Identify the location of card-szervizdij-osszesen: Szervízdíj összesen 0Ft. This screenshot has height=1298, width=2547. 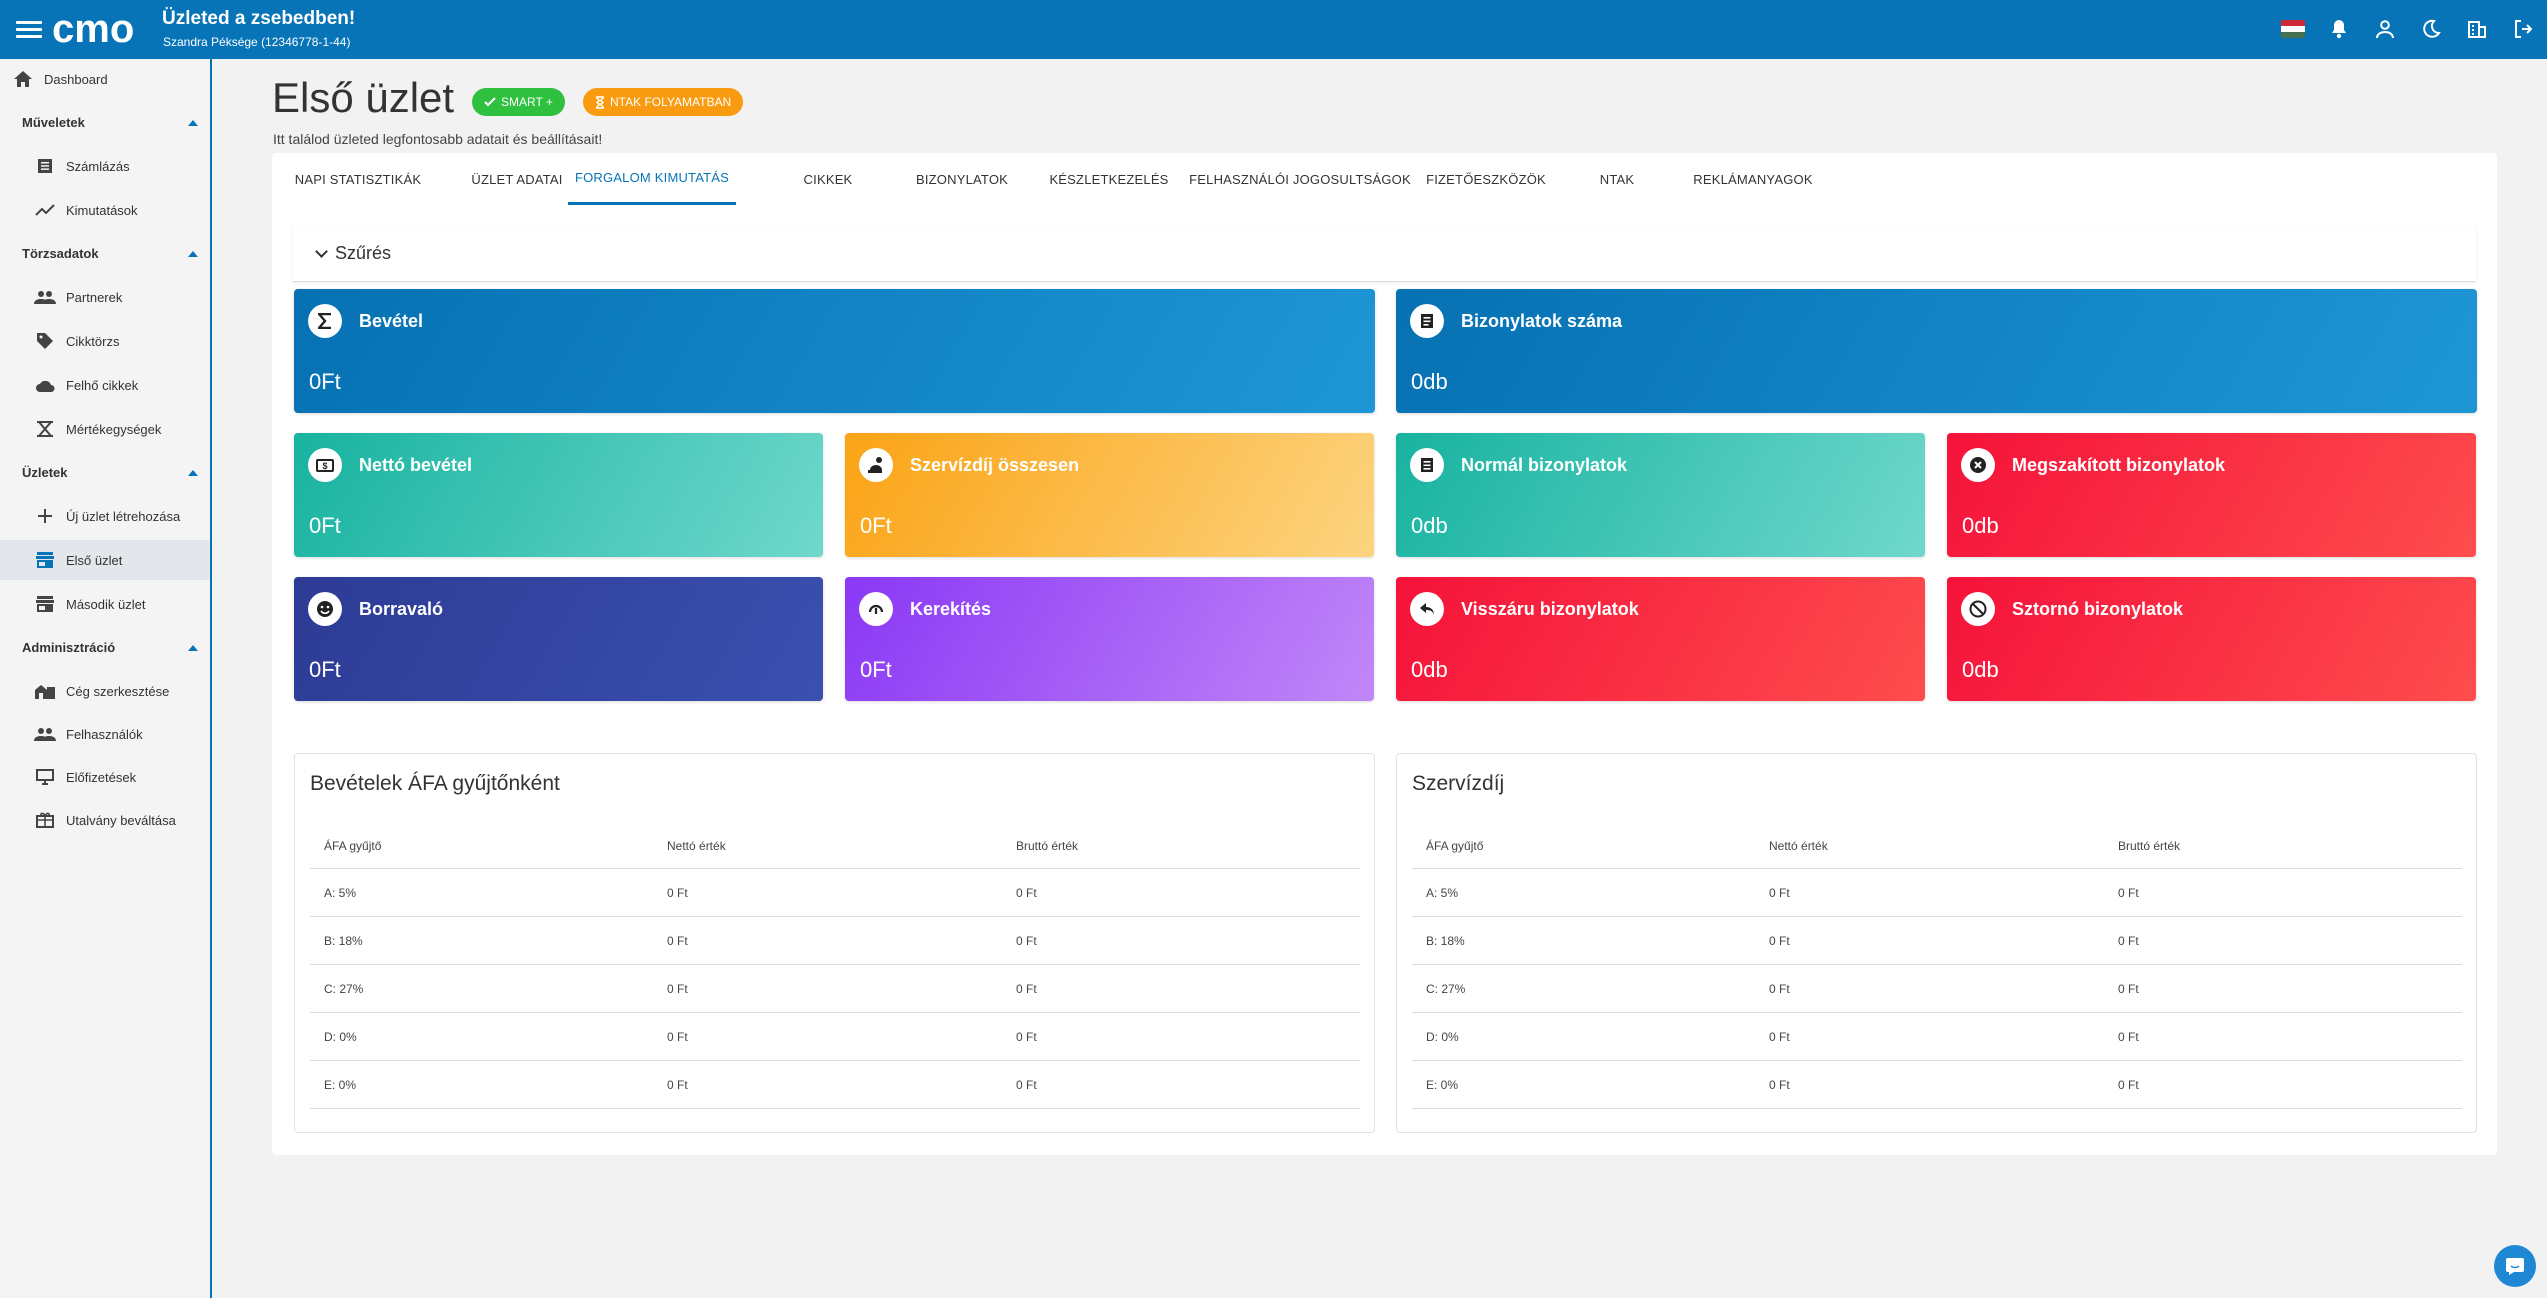
(1109, 495).